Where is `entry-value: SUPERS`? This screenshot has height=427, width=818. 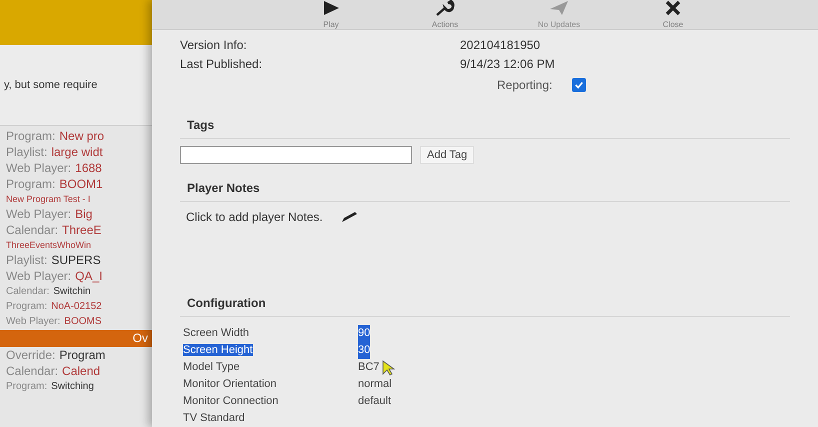 entry-value: SUPERS is located at coordinates (76, 260).